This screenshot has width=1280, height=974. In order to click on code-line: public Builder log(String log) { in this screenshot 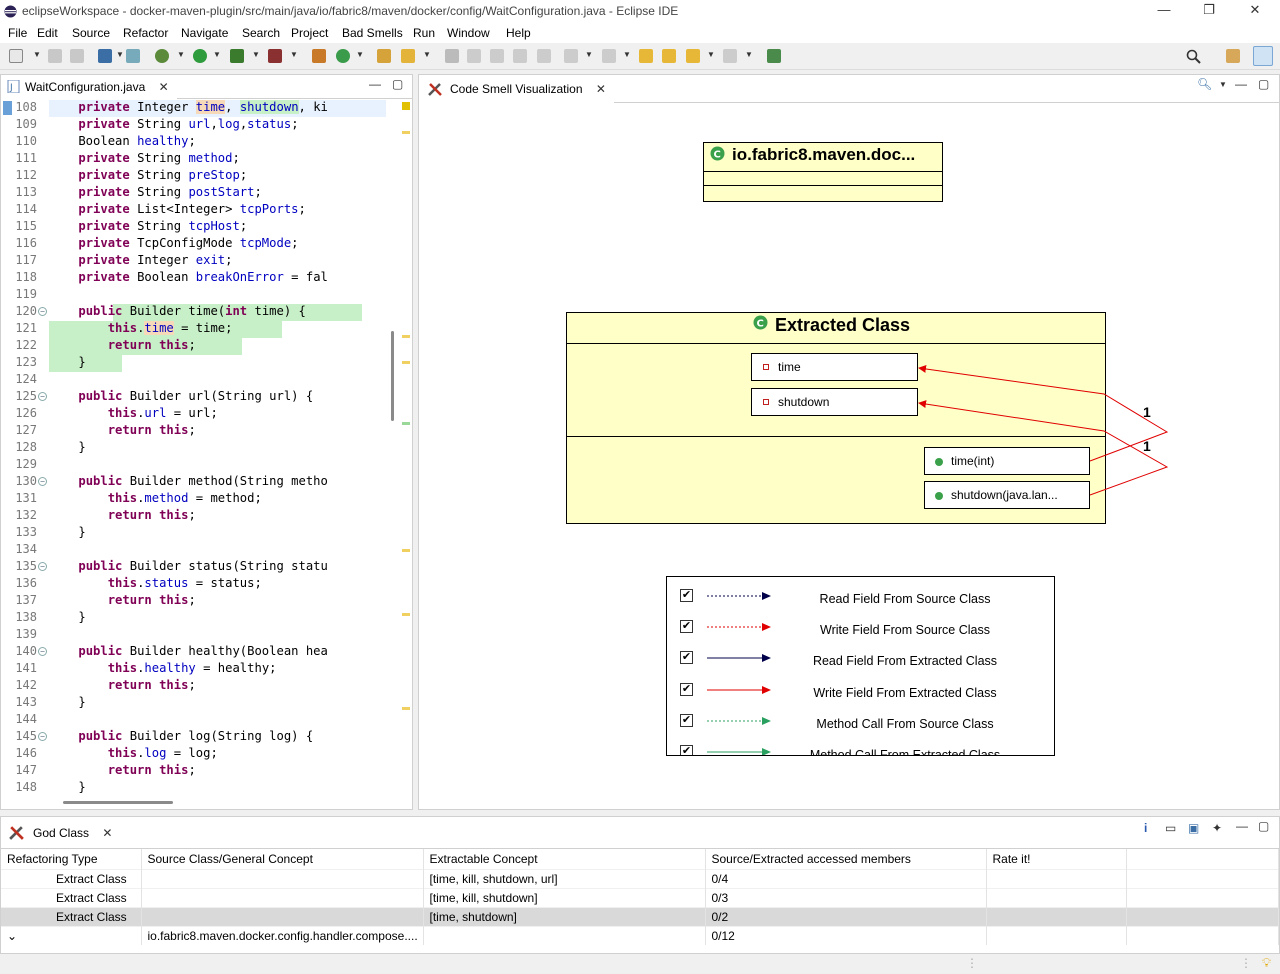, I will do `click(181, 737)`.